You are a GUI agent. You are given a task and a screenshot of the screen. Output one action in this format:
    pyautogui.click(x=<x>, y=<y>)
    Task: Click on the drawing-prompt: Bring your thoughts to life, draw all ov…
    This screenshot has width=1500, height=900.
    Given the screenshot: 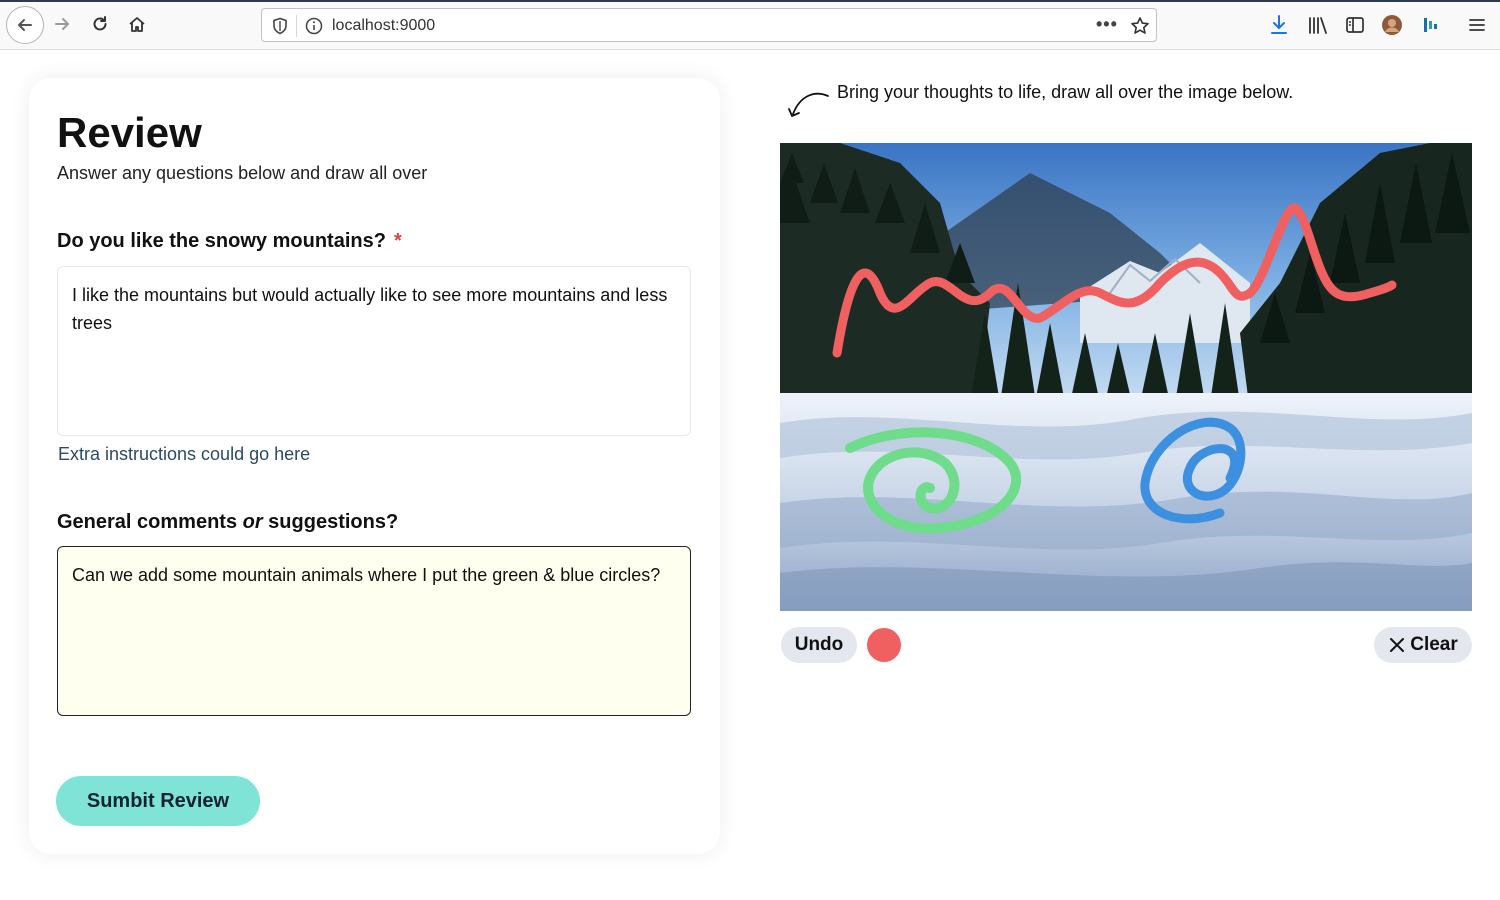 What is the action you would take?
    pyautogui.click(x=1065, y=92)
    